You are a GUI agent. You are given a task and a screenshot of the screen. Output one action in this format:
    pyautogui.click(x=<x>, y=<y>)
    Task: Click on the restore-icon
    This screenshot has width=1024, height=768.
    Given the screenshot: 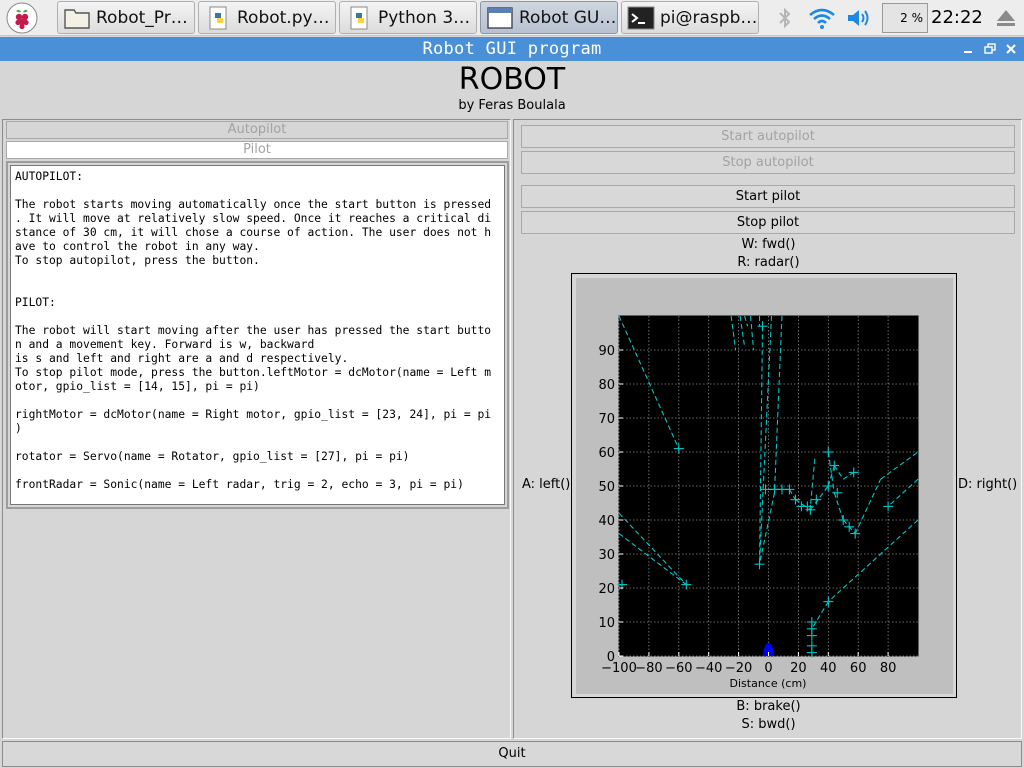 What is the action you would take?
    pyautogui.click(x=990, y=49)
    